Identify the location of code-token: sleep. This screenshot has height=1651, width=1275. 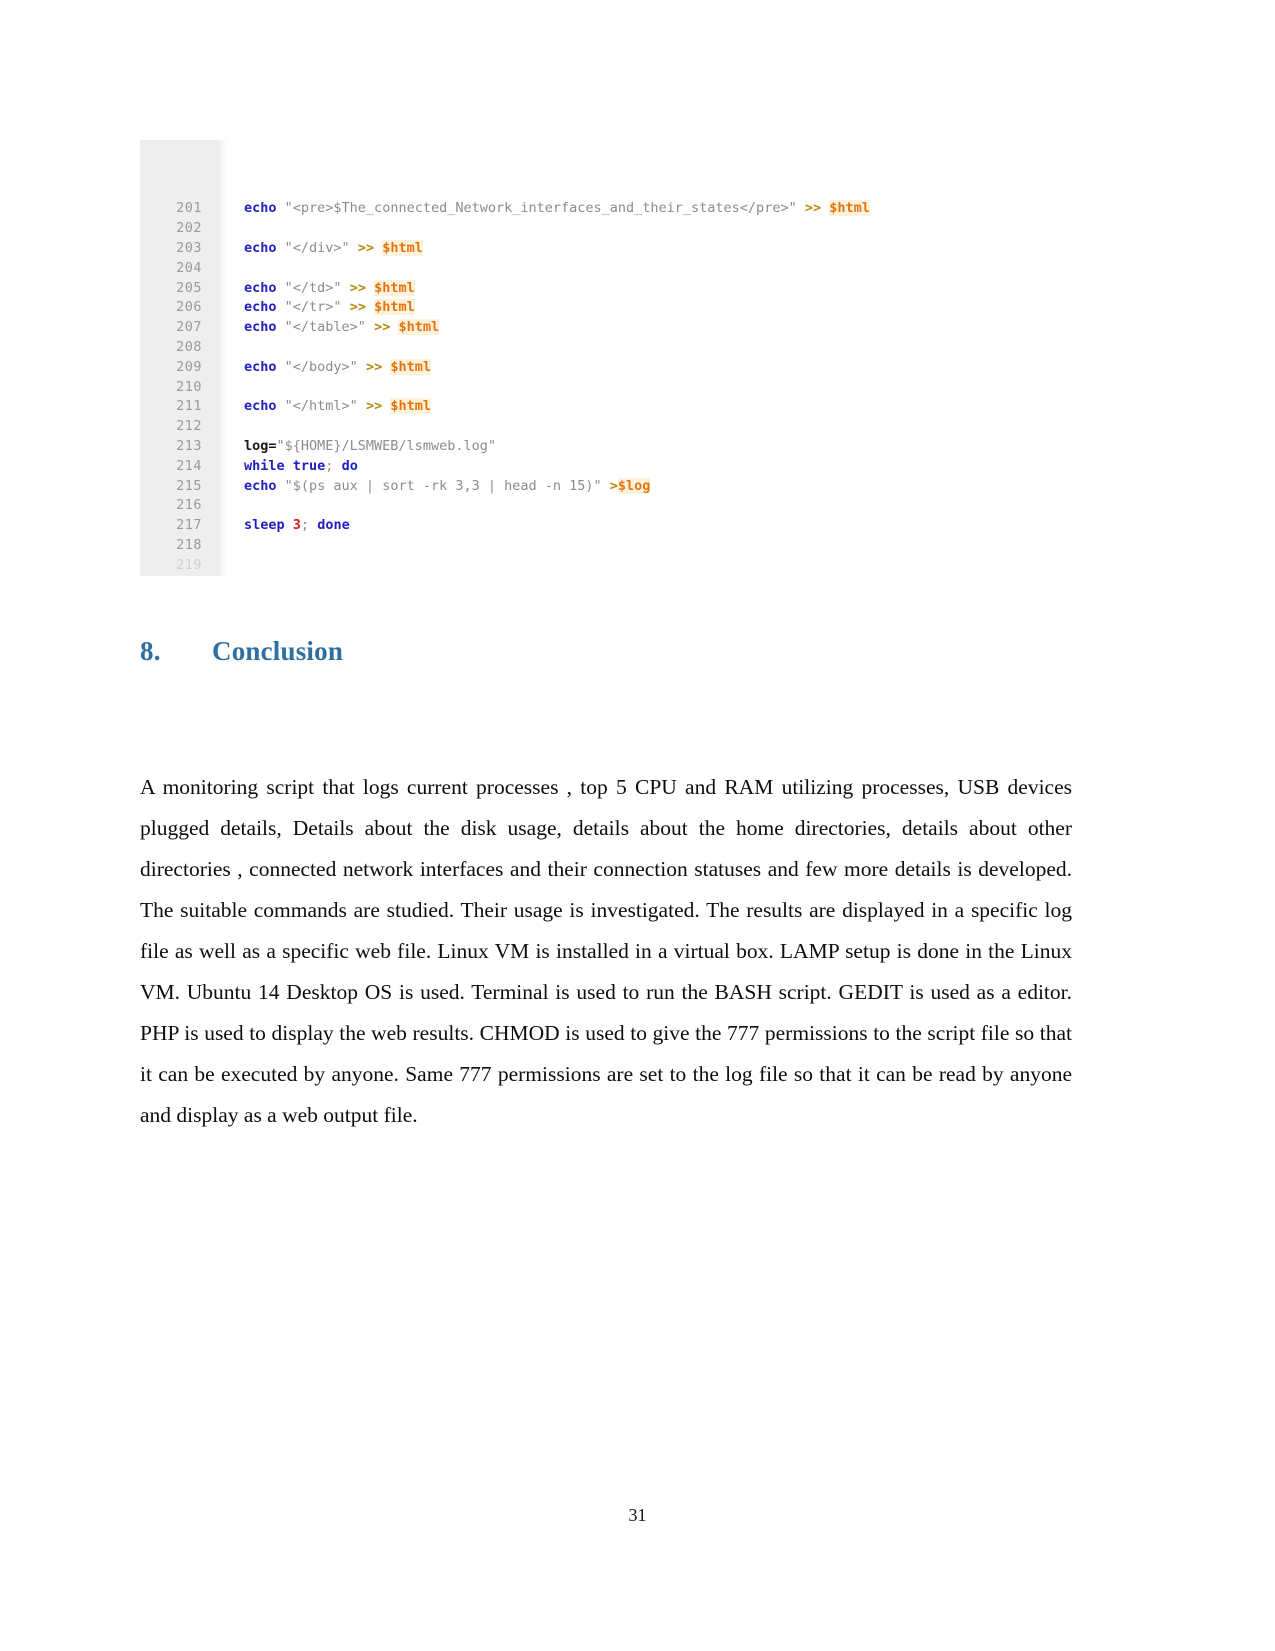
(264, 525).